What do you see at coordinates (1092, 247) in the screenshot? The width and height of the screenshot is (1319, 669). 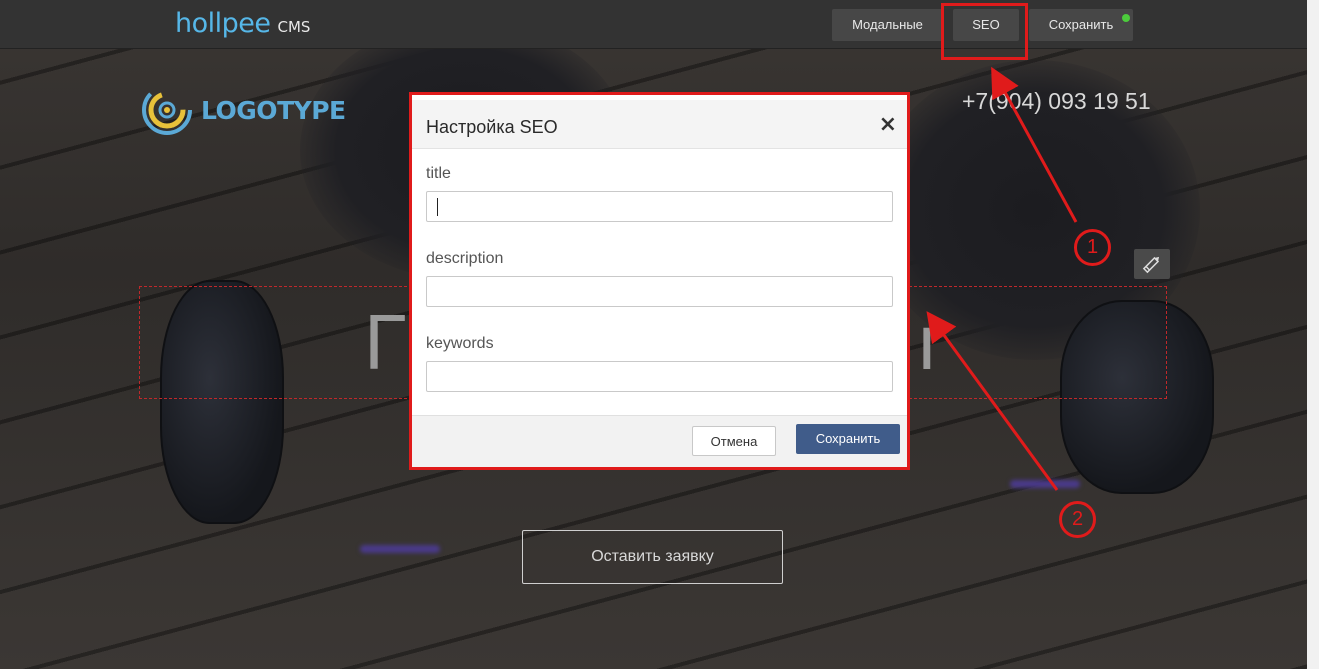 I see `annotation-marker-1: 1` at bounding box center [1092, 247].